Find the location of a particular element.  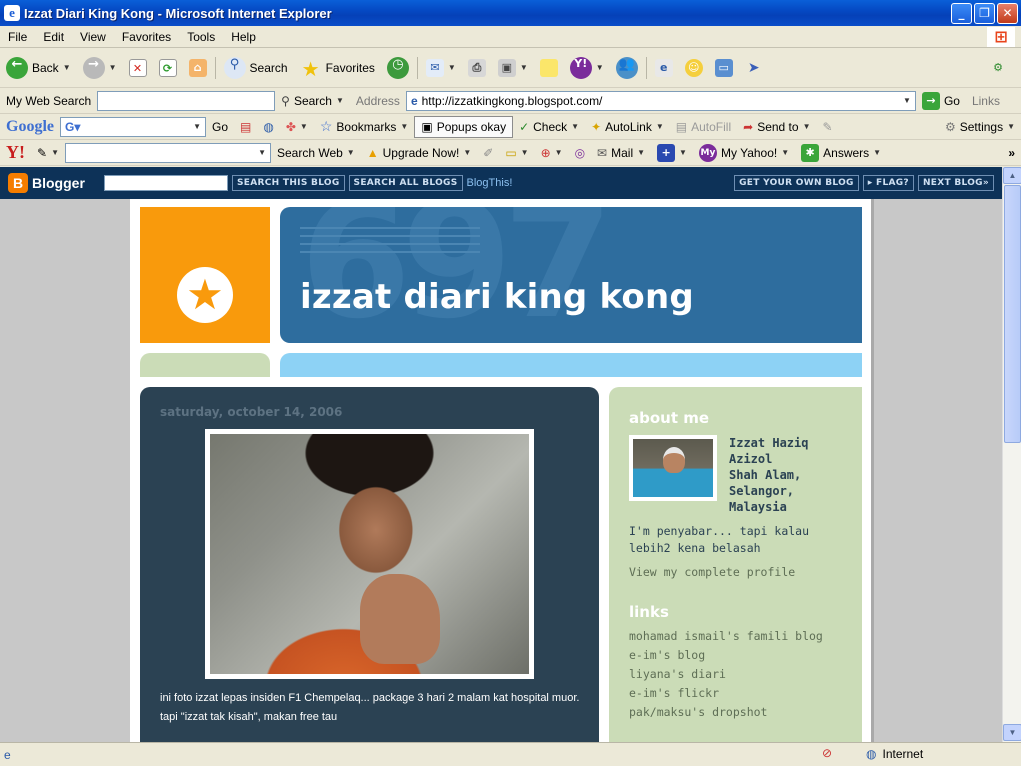

sidebar-link: e-im's blog is located at coordinates (667, 655).